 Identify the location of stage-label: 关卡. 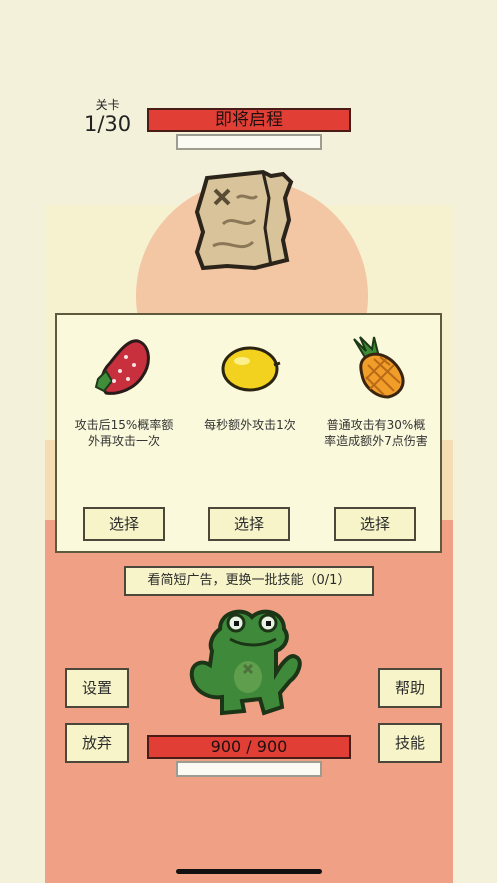
(107, 105).